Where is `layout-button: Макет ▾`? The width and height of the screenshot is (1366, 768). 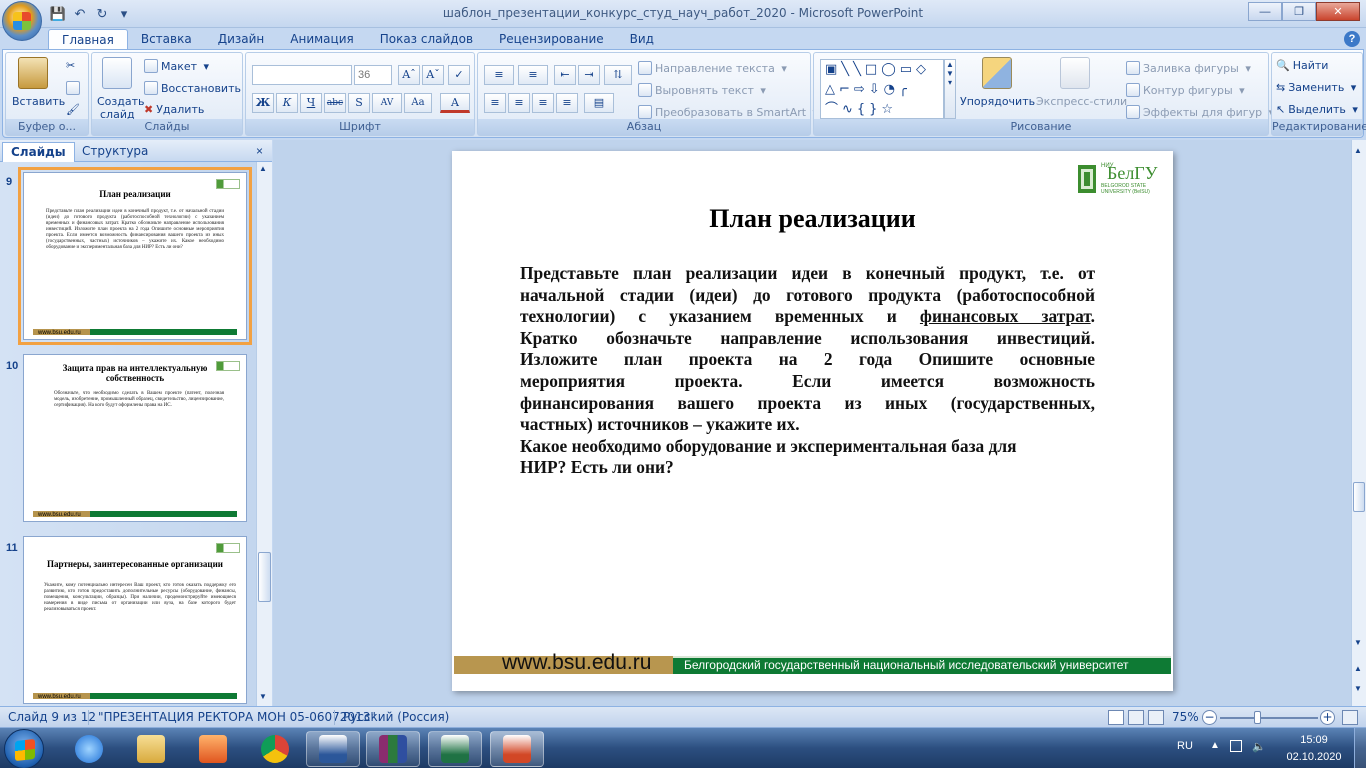 layout-button: Макет ▾ is located at coordinates (176, 66).